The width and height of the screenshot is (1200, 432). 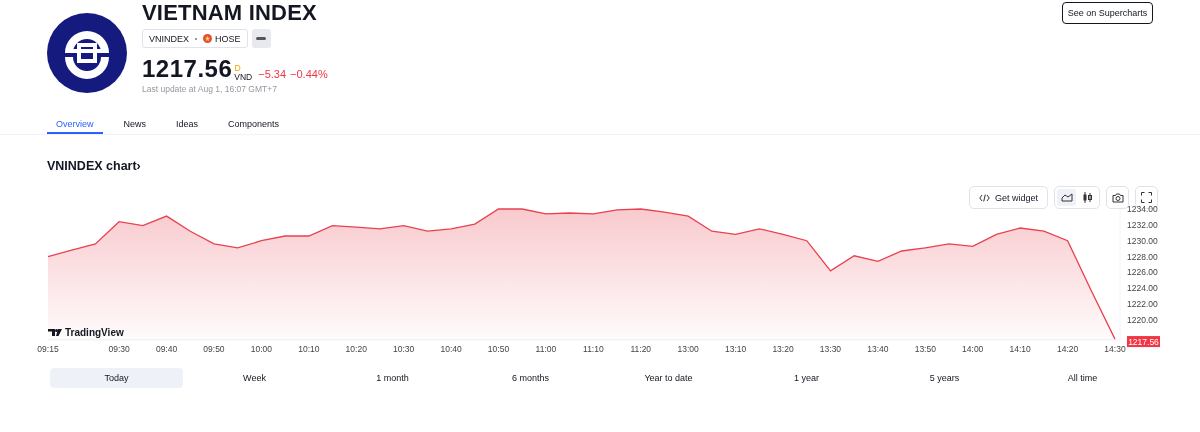 I want to click on camera-icon, so click(x=1117, y=197).